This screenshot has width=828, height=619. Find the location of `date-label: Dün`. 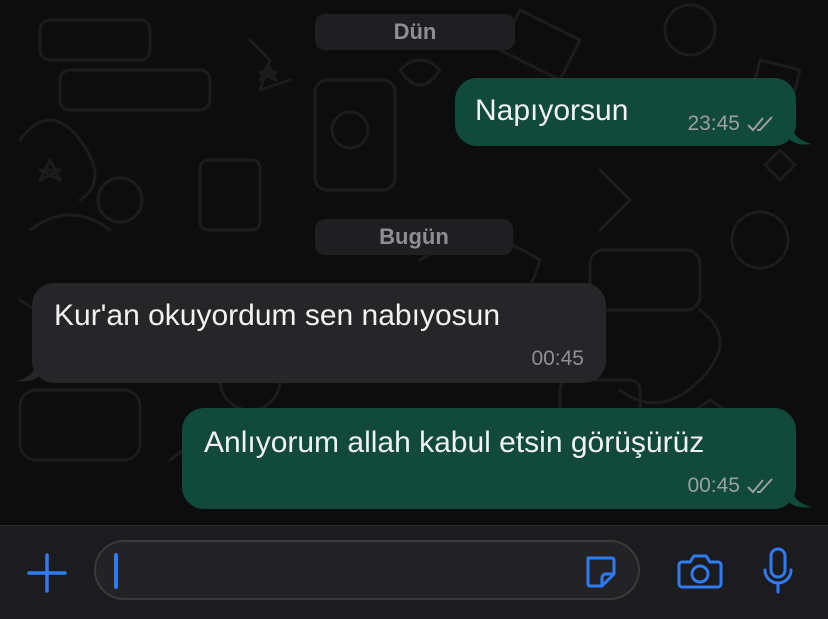

date-label: Dün is located at coordinates (415, 31).